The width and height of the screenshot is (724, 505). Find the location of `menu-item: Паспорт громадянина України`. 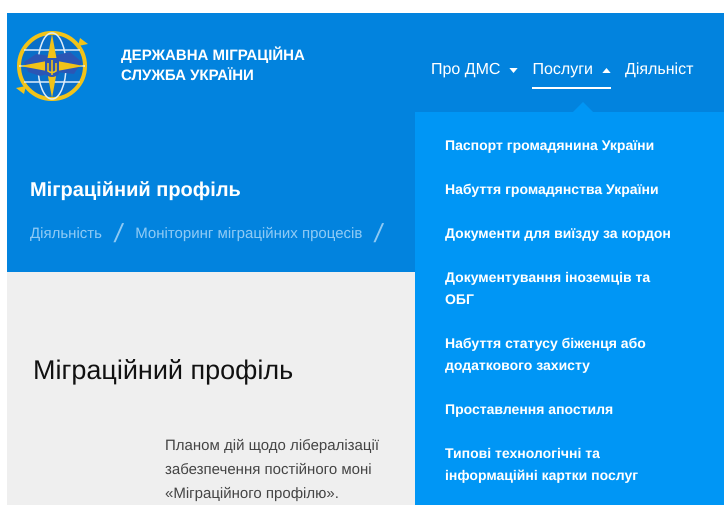

menu-item: Паспорт громадянина України is located at coordinates (563, 145).